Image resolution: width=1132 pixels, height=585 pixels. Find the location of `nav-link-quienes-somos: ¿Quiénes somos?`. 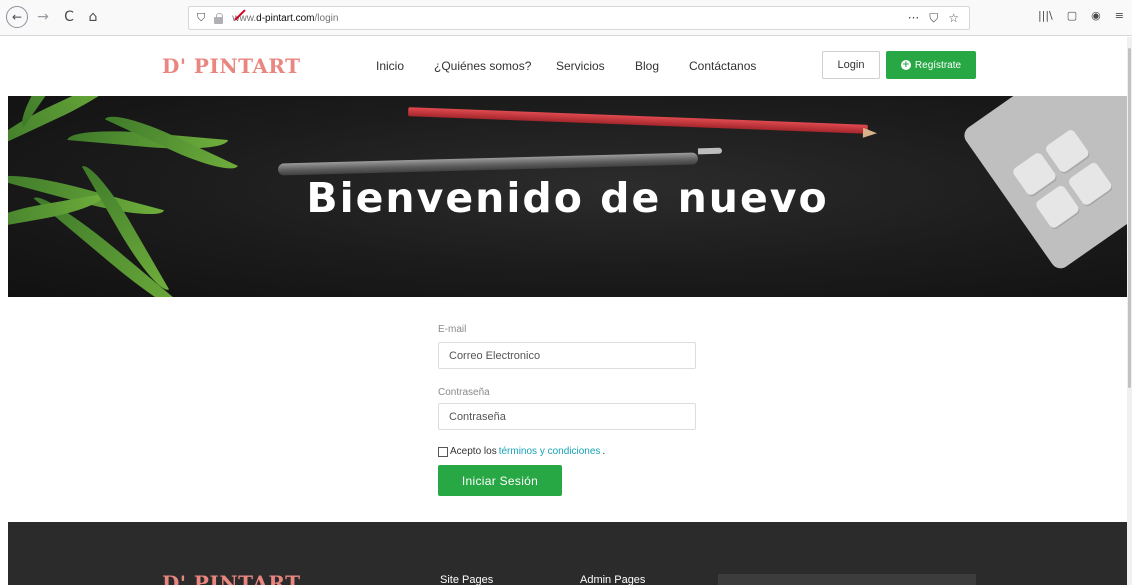

nav-link-quienes-somos: ¿Quiénes somos? is located at coordinates (482, 66).